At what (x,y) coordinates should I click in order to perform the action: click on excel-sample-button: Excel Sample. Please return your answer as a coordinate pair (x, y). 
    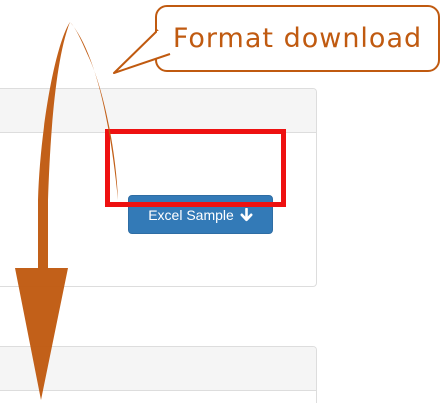
    Looking at the image, I should click on (200, 214).